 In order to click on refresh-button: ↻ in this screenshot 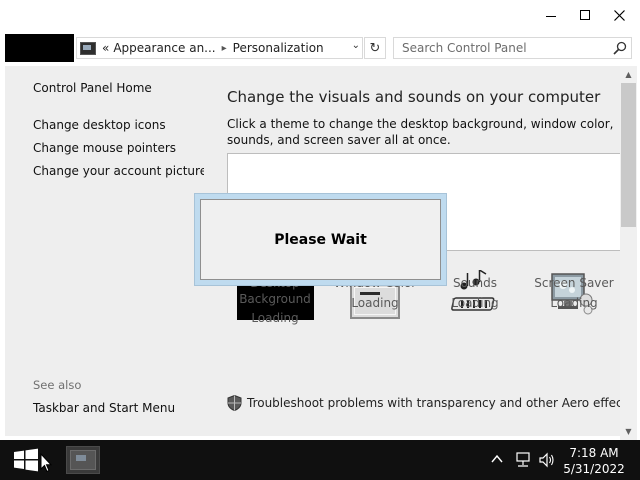, I will do `click(375, 48)`.